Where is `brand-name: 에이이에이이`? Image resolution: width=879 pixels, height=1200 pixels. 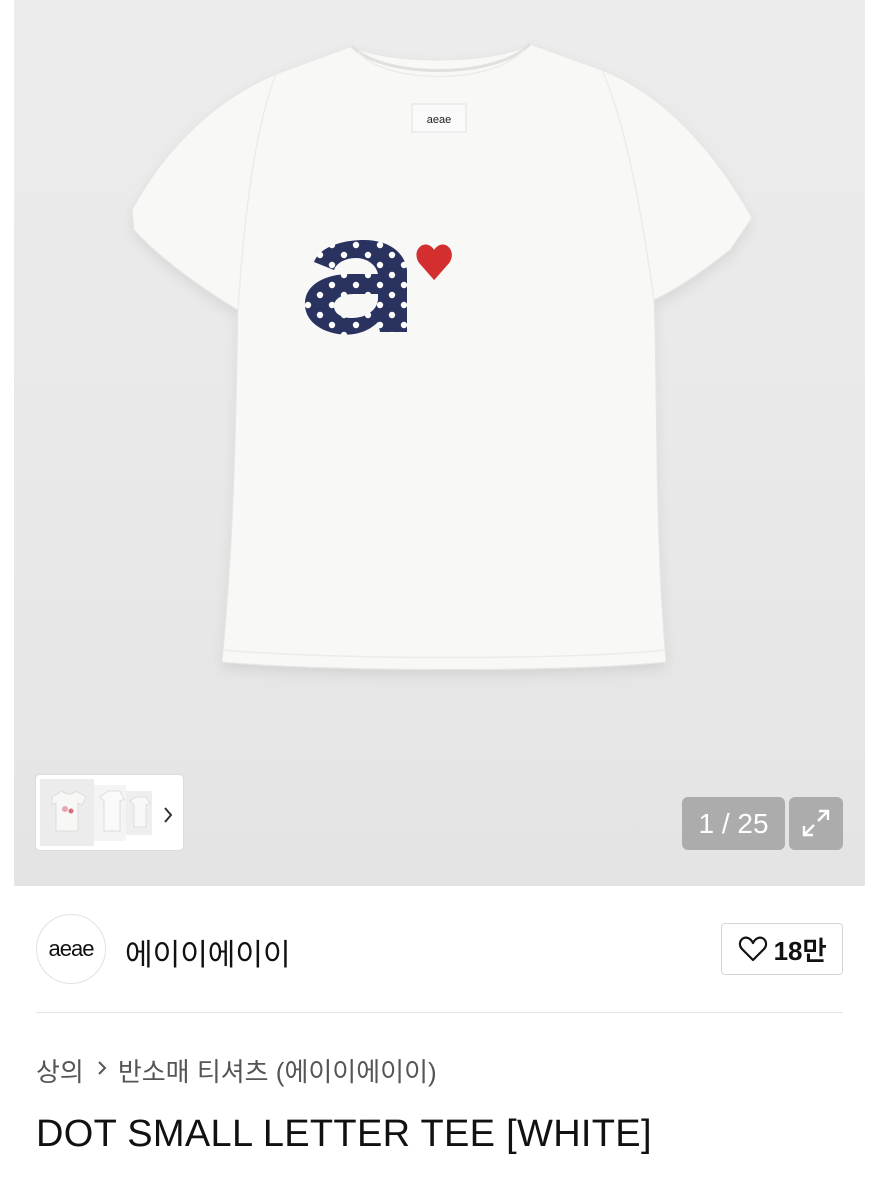
brand-name: 에이이에이이 is located at coordinates (208, 952).